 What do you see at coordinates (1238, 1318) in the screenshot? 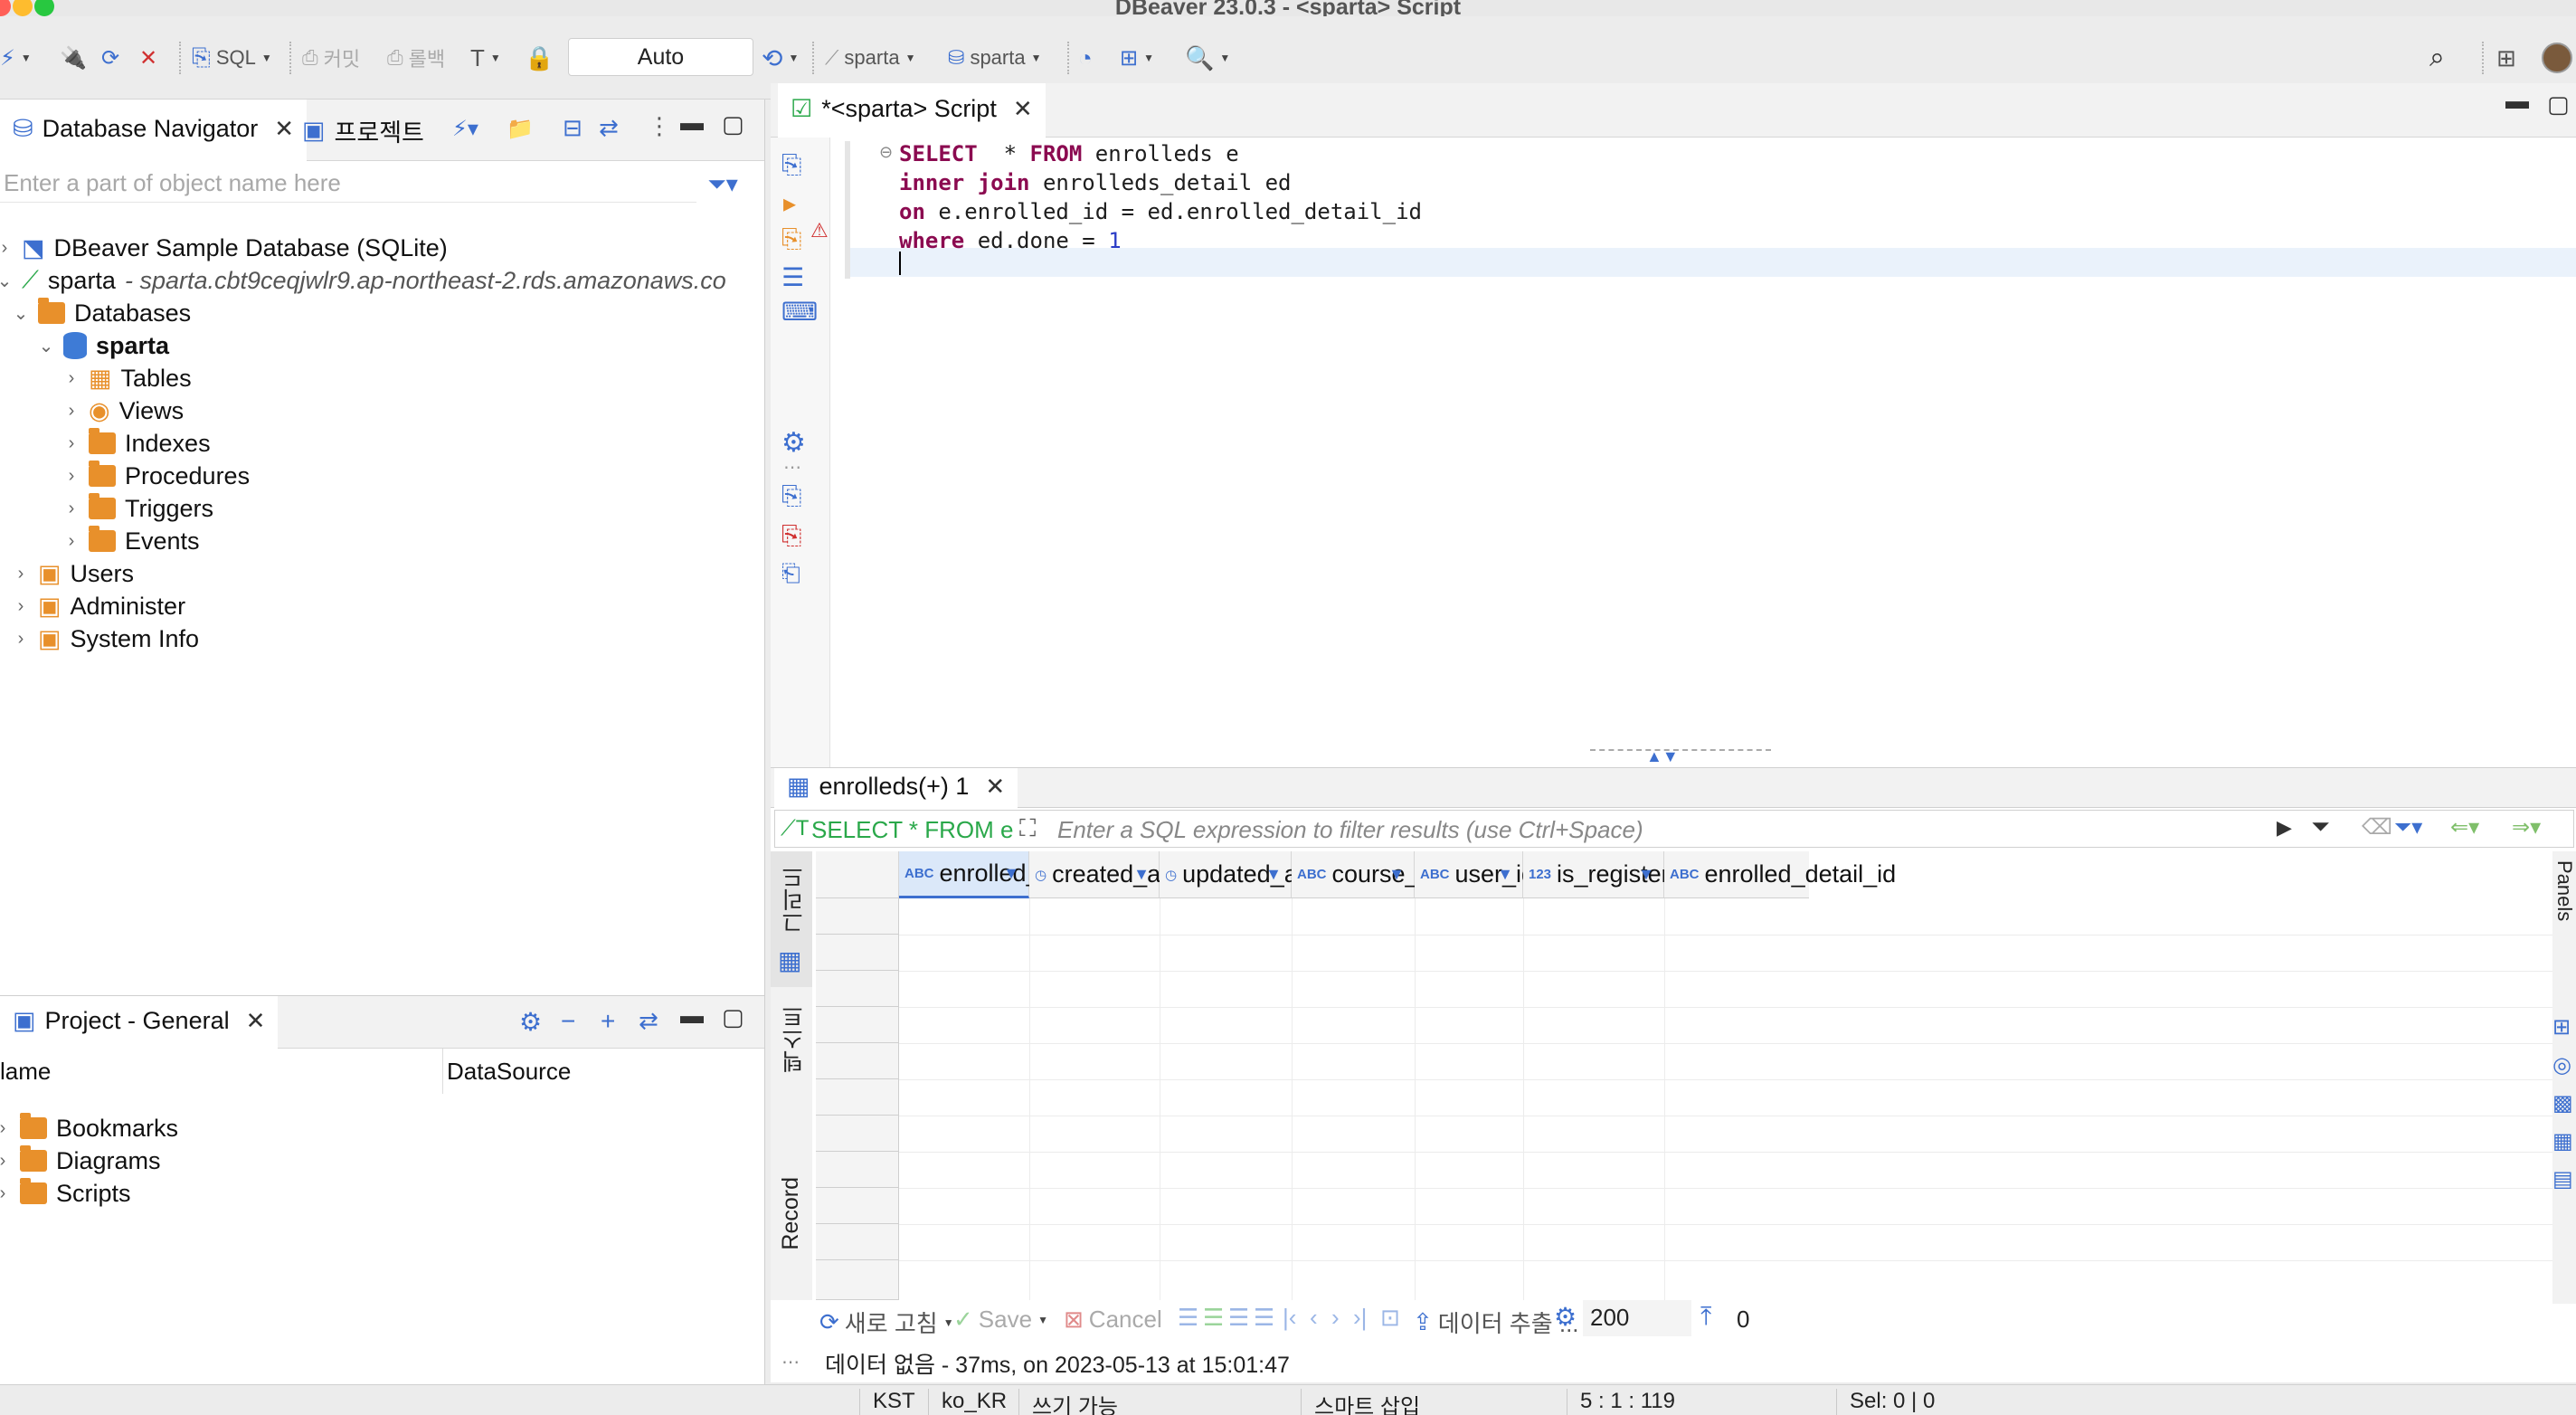
I see `copy-row-icon: ☰` at bounding box center [1238, 1318].